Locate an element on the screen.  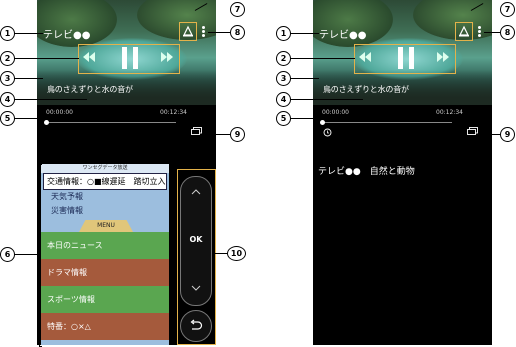
callout-7: 7 is located at coordinates (237, 9).